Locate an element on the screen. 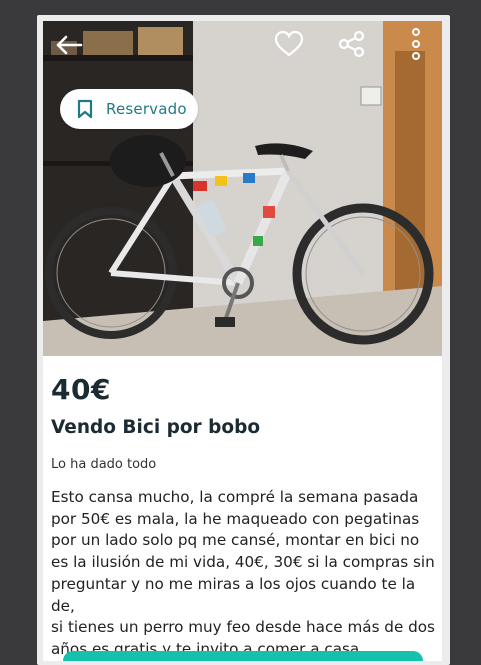 Image resolution: width=481 pixels, height=665 pixels. bookmark-icon is located at coordinates (85, 109).